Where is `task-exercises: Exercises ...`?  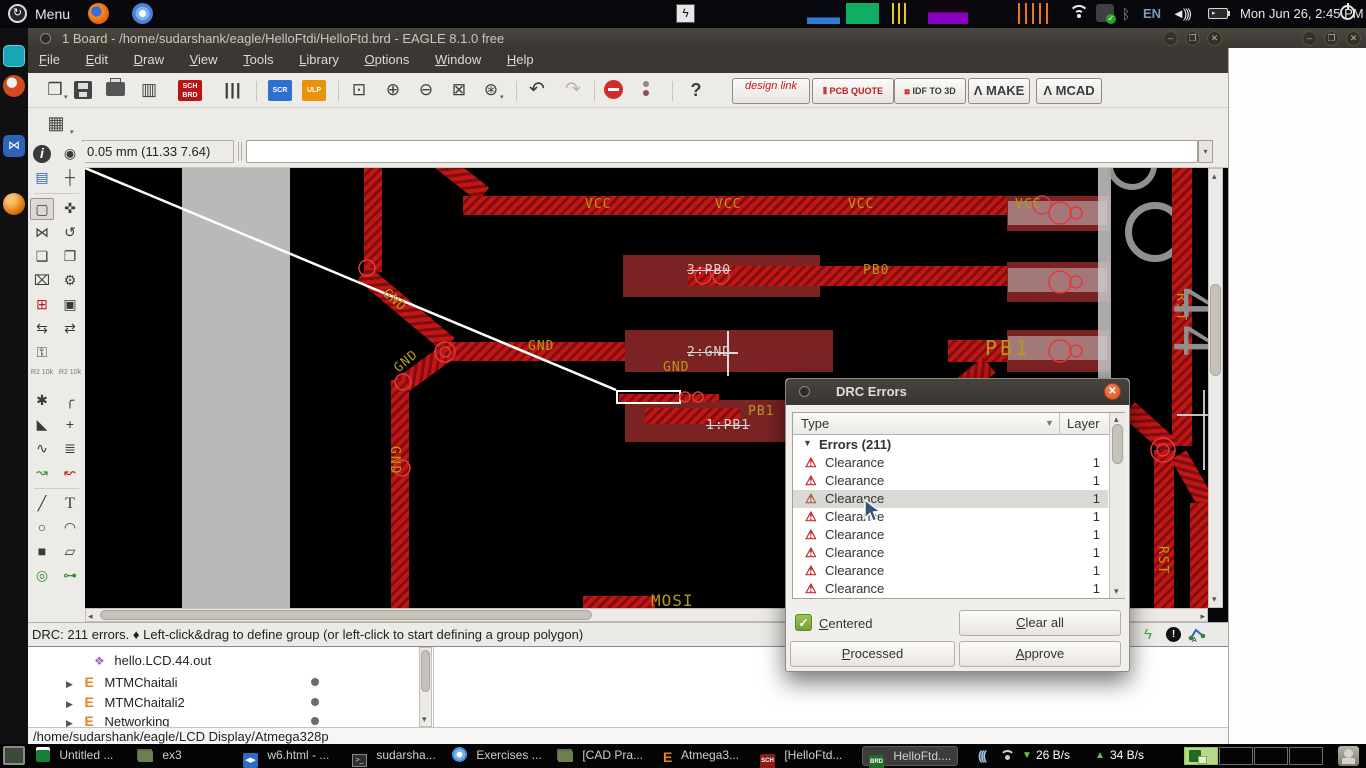 task-exercises: Exercises ... is located at coordinates (497, 756).